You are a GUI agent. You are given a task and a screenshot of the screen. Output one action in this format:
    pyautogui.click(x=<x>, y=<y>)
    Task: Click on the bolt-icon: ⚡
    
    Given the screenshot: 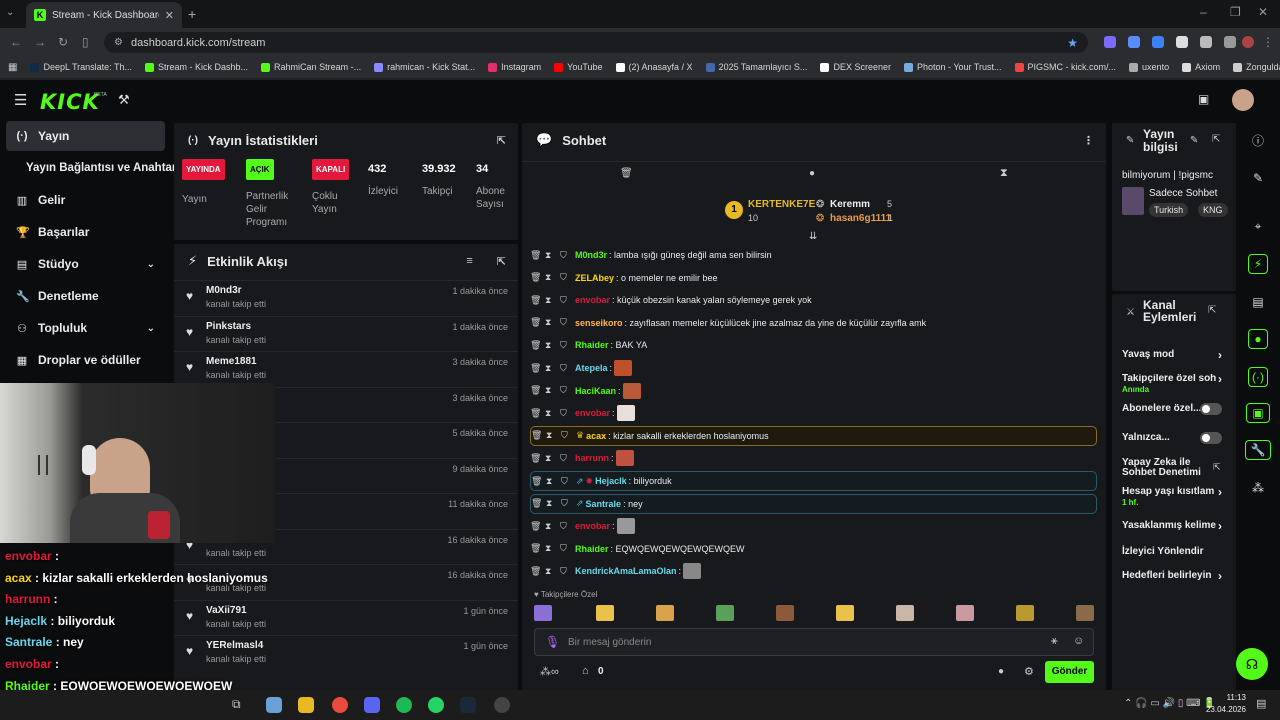 What is the action you would take?
    pyautogui.click(x=1258, y=264)
    